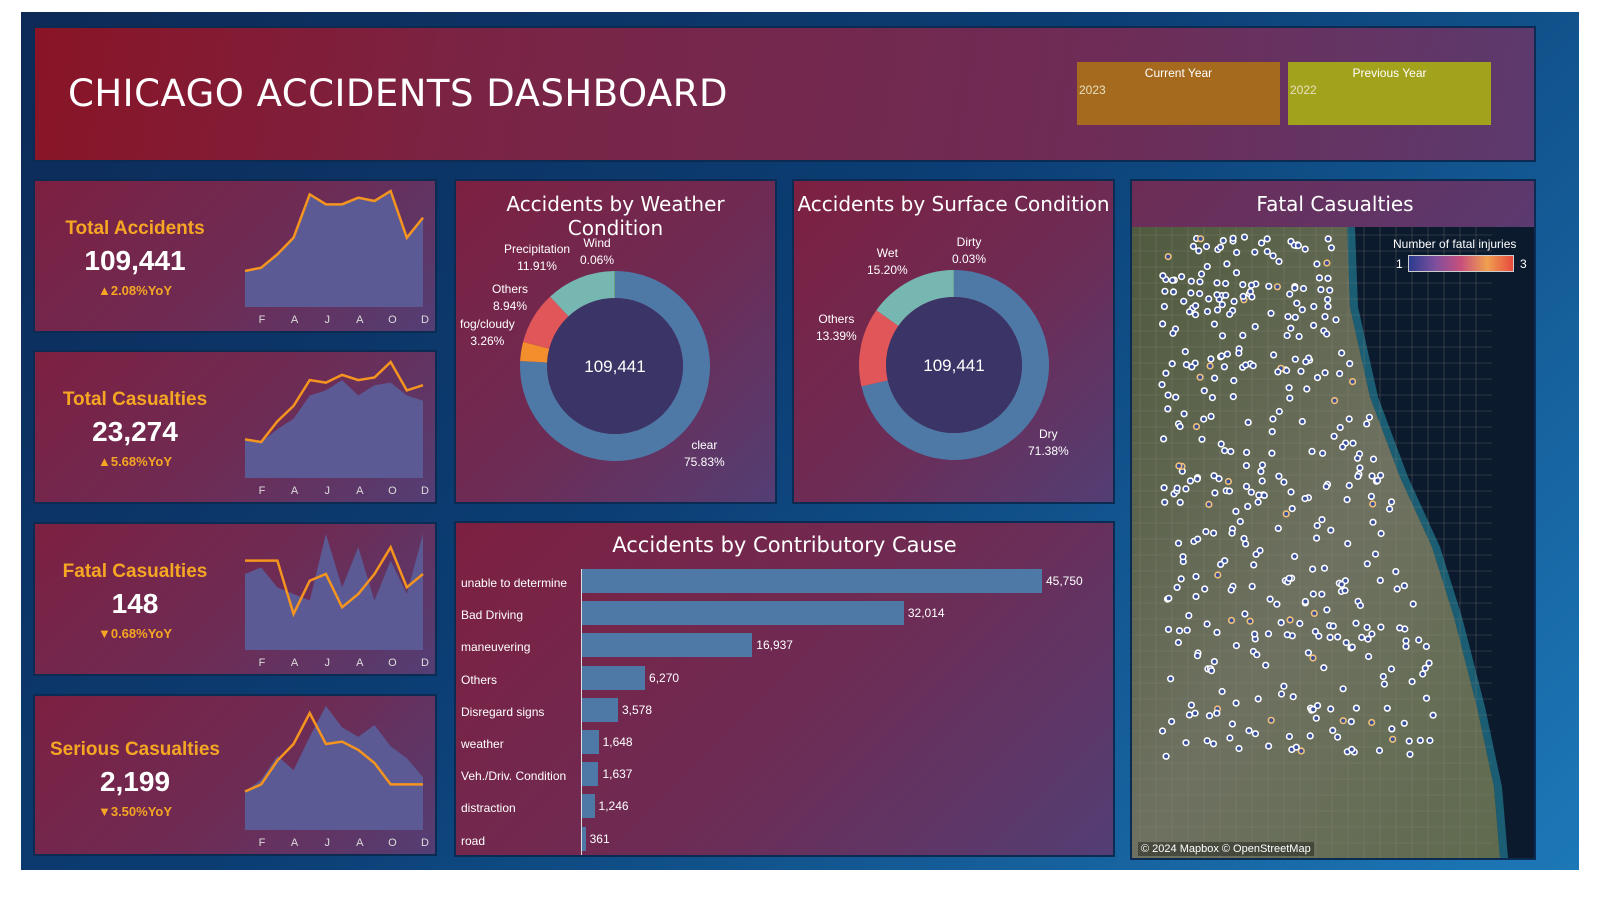 The height and width of the screenshot is (899, 1599). I want to click on label-others-name: Others, so click(510, 289).